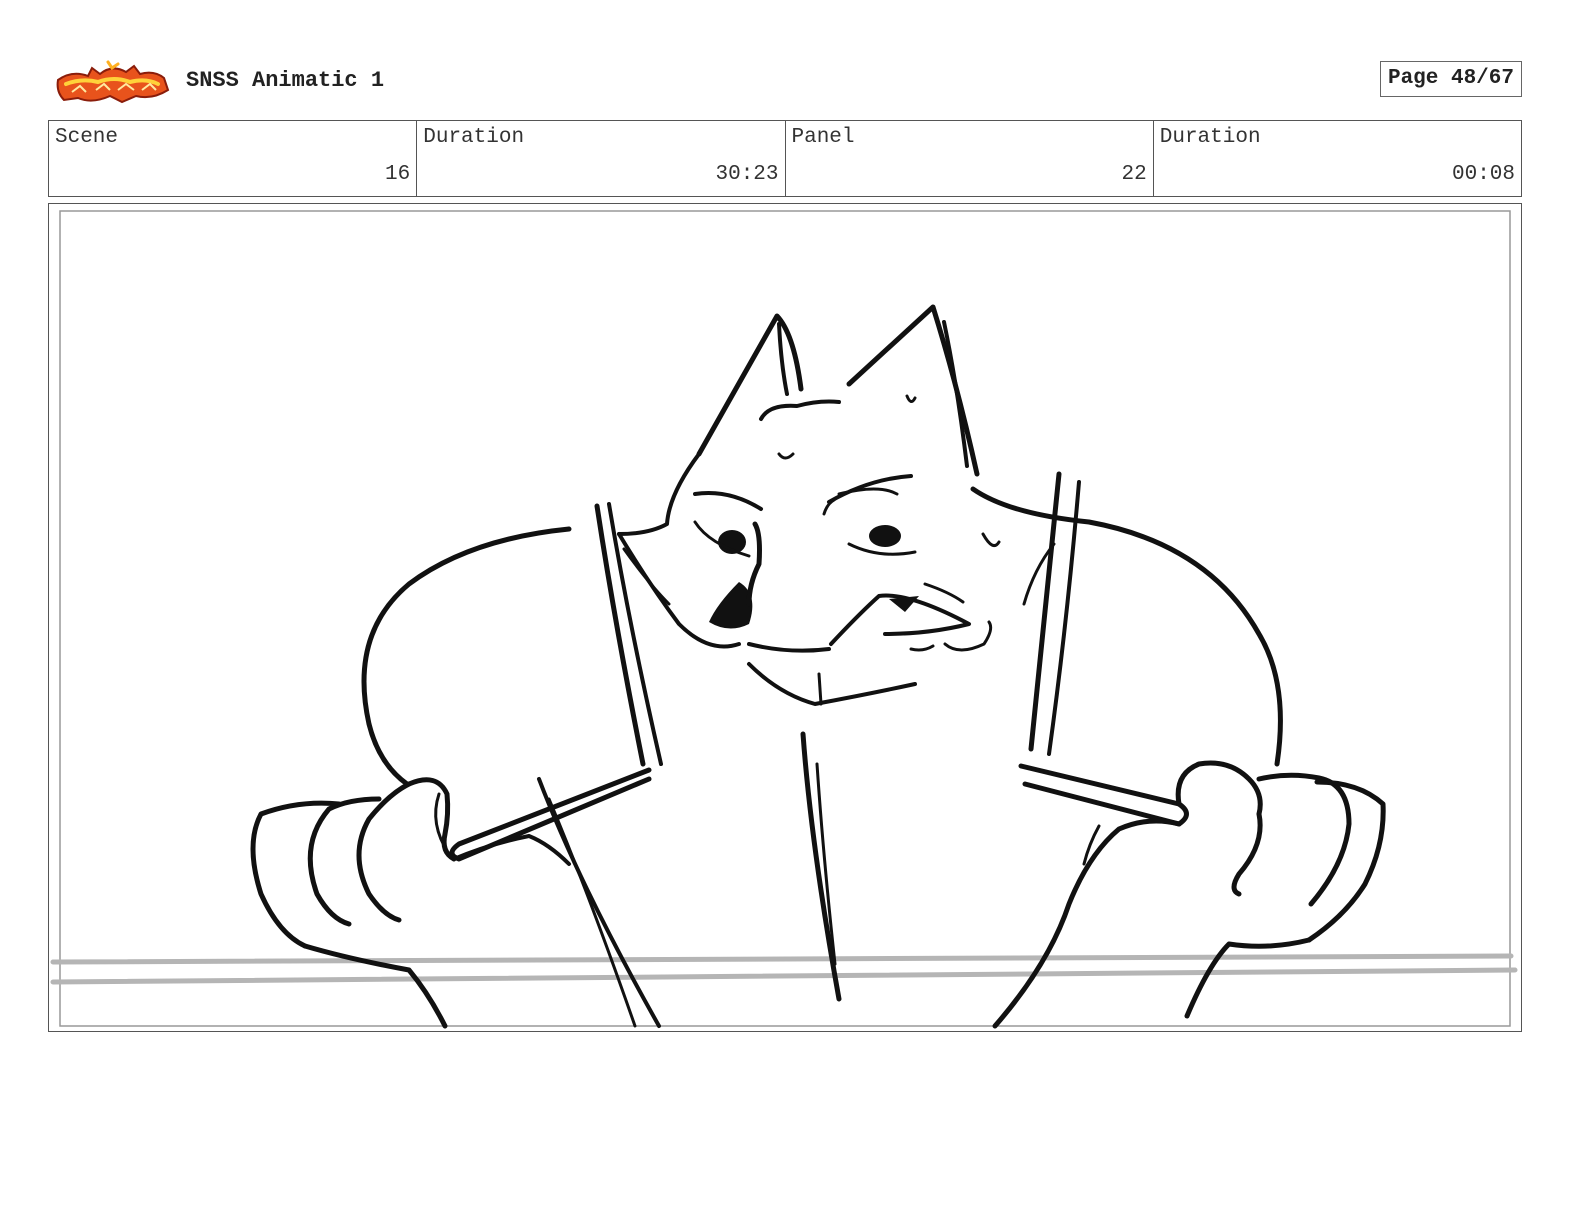 The image size is (1584, 1224). I want to click on panel-duration-value: 00:08, so click(1483, 174).